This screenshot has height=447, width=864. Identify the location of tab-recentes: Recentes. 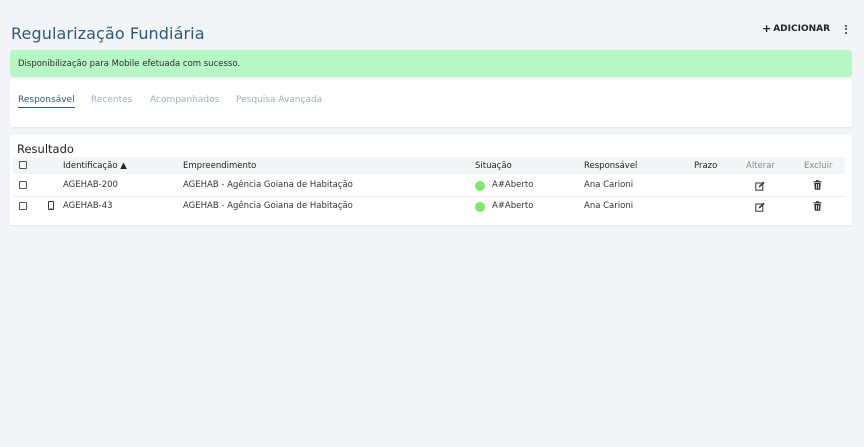
(111, 100).